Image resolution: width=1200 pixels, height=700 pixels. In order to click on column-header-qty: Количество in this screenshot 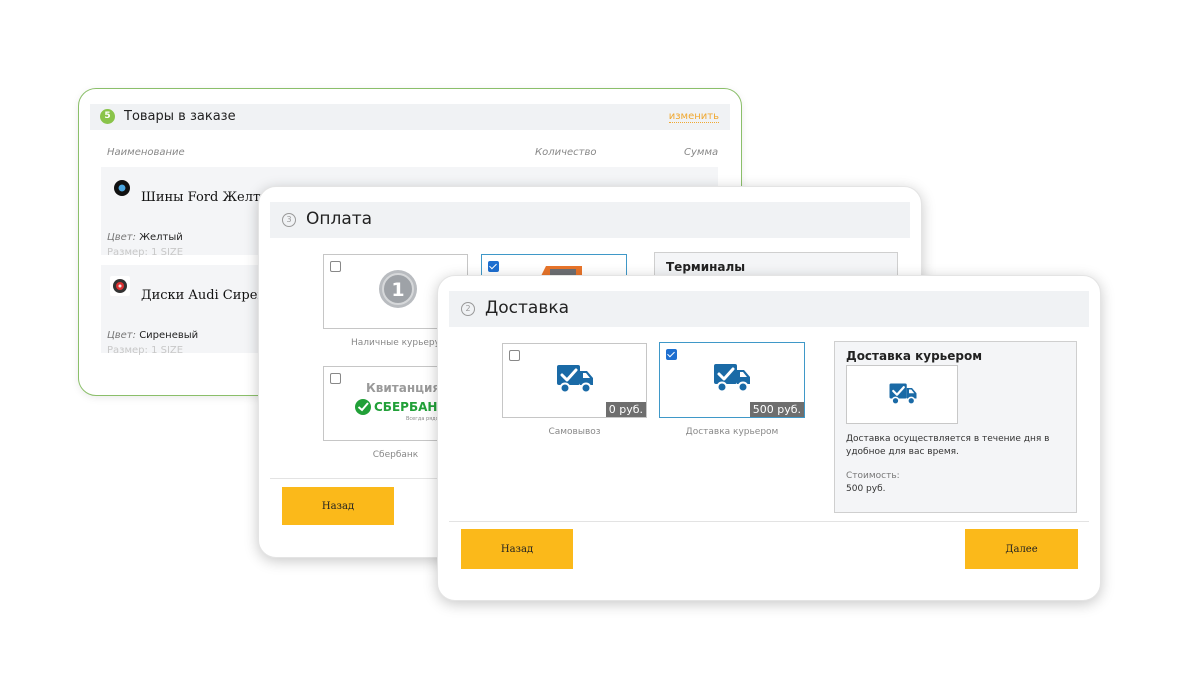, I will do `click(566, 152)`.